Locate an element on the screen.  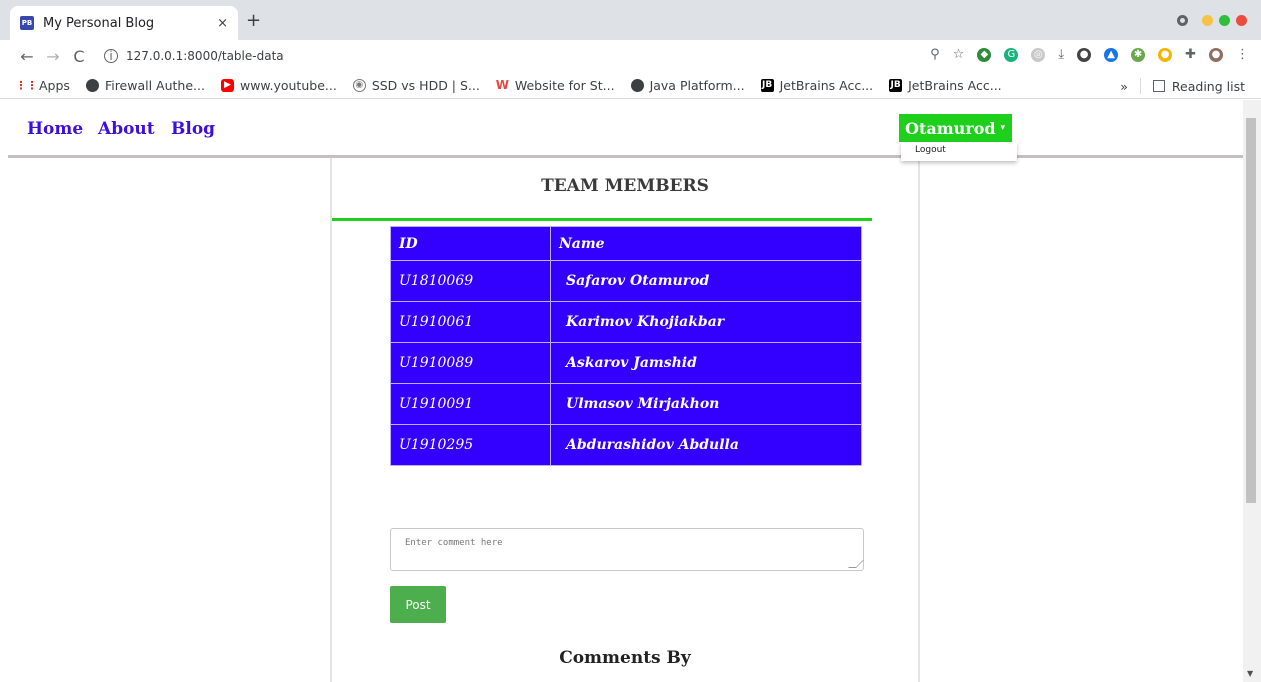
reading-list-label: Reading list is located at coordinates (1208, 86).